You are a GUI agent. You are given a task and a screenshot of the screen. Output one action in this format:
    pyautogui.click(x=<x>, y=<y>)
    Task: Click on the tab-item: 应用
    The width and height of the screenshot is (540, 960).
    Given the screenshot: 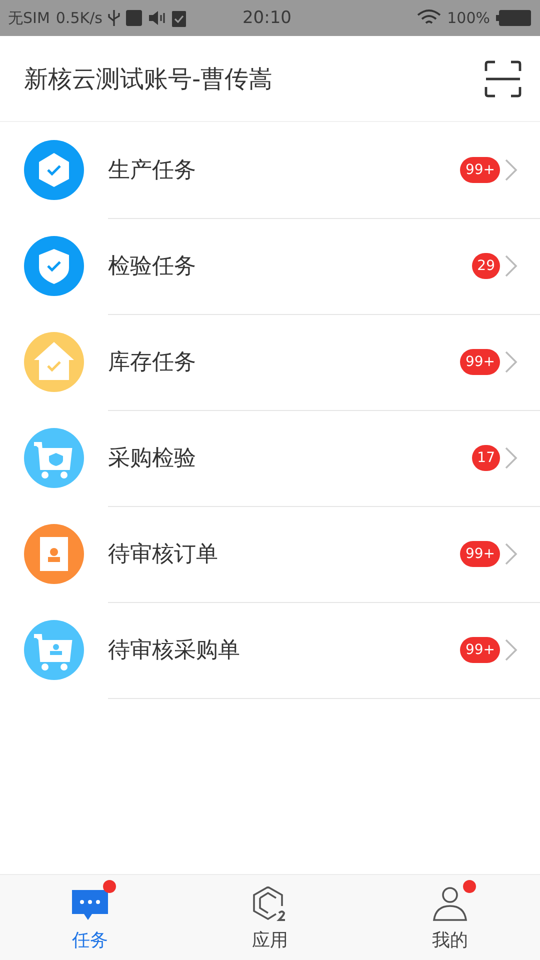 What is the action you would take?
    pyautogui.click(x=270, y=917)
    